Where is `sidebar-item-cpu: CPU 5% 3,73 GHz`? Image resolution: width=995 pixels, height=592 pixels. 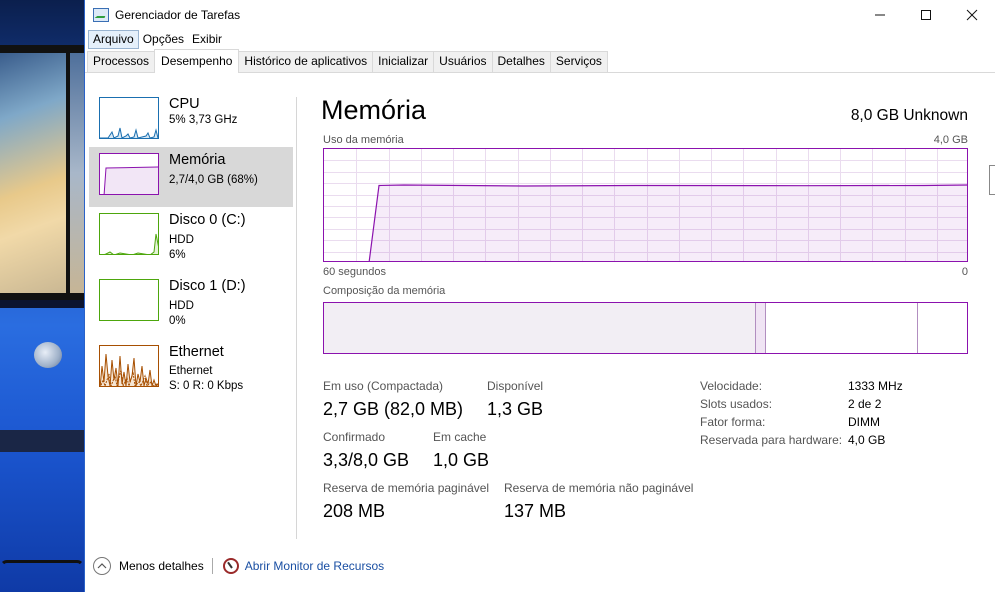
sidebar-item-cpu: CPU 5% 3,73 GHz is located at coordinates (191, 121).